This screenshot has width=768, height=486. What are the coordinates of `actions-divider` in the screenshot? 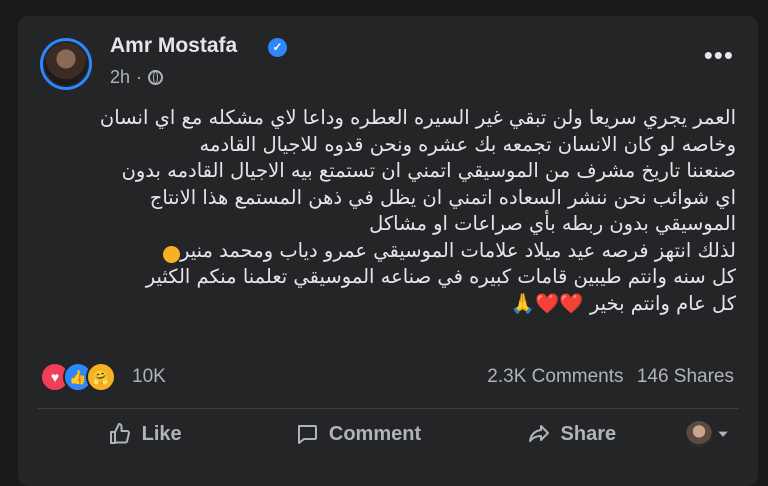 It's located at (388, 408).